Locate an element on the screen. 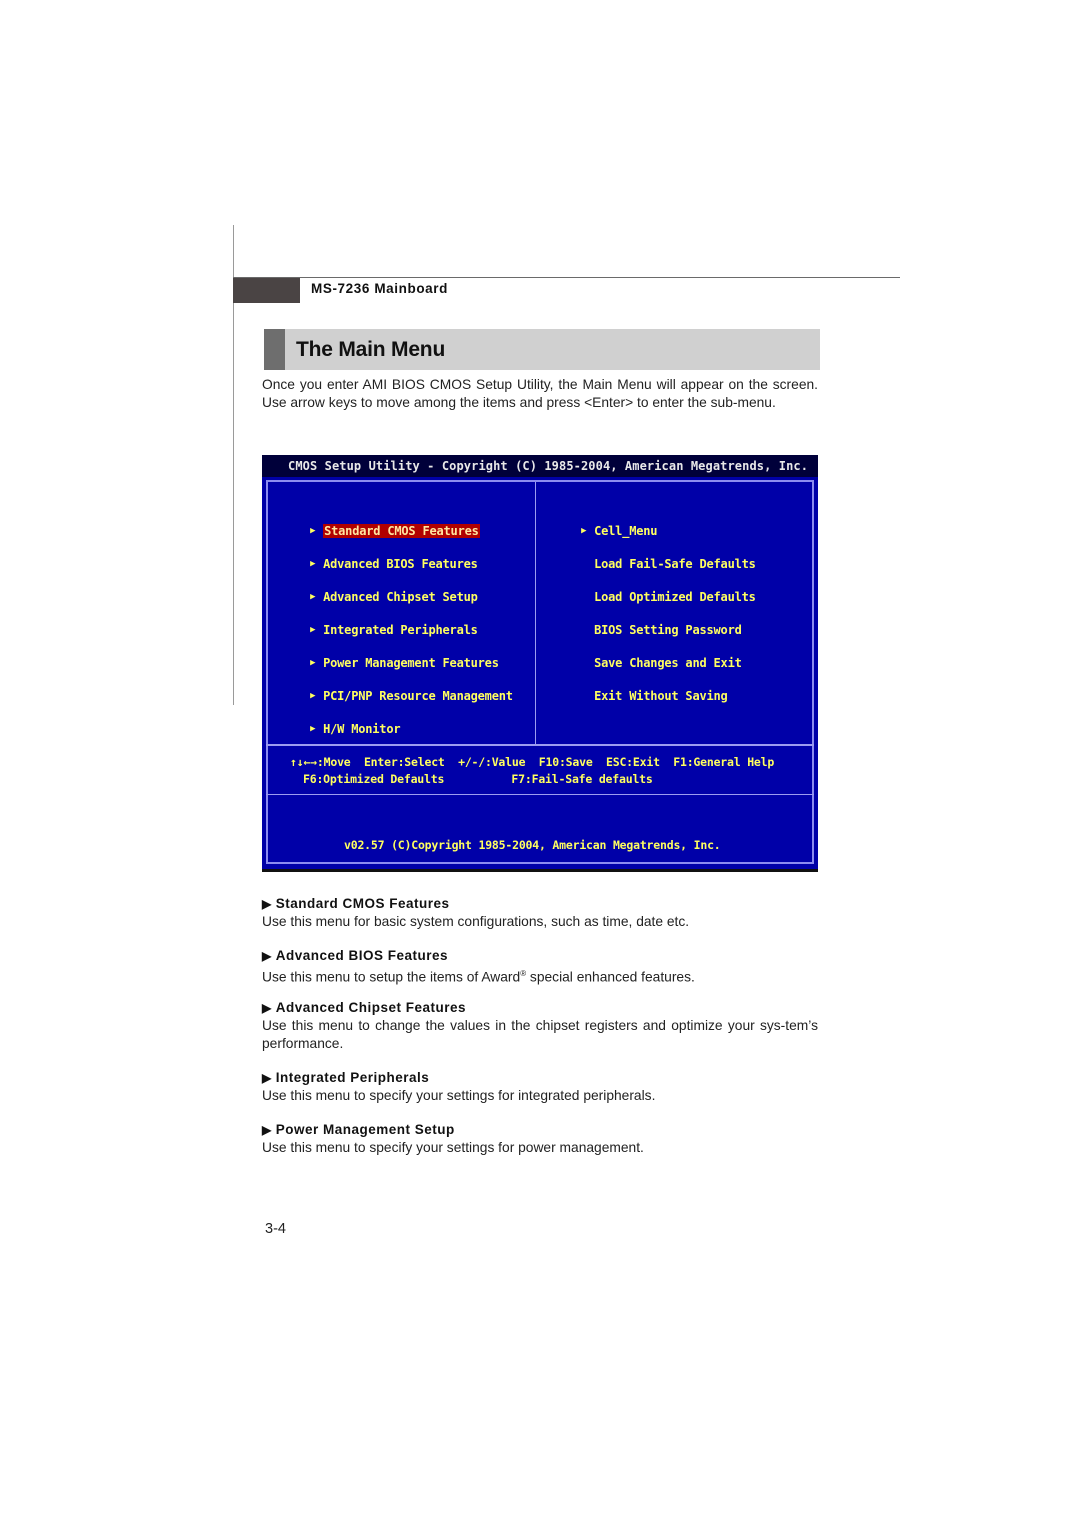 The image size is (1080, 1526). page-number: 3-4 is located at coordinates (275, 1229).